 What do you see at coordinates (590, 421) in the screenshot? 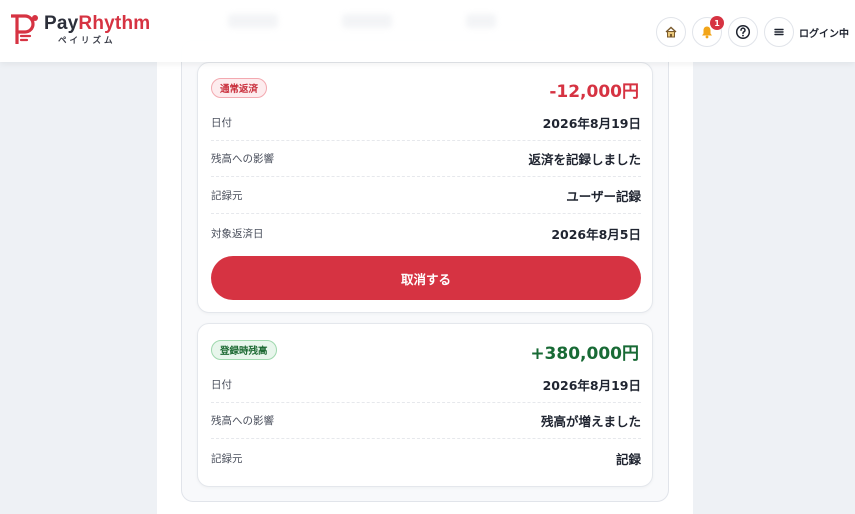
I see `detail-value: 残高が増えました` at bounding box center [590, 421].